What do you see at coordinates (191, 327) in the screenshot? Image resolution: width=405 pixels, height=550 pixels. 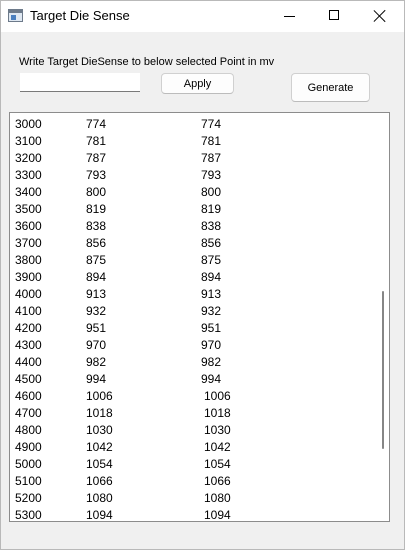 I see `table-row: 4200 951 951` at bounding box center [191, 327].